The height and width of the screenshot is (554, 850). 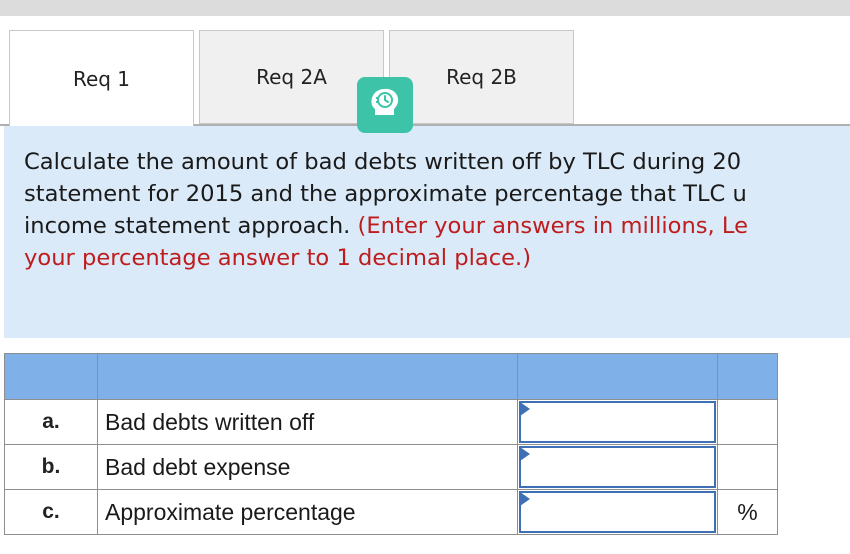 What do you see at coordinates (425, 8) in the screenshot?
I see `top-bar` at bounding box center [425, 8].